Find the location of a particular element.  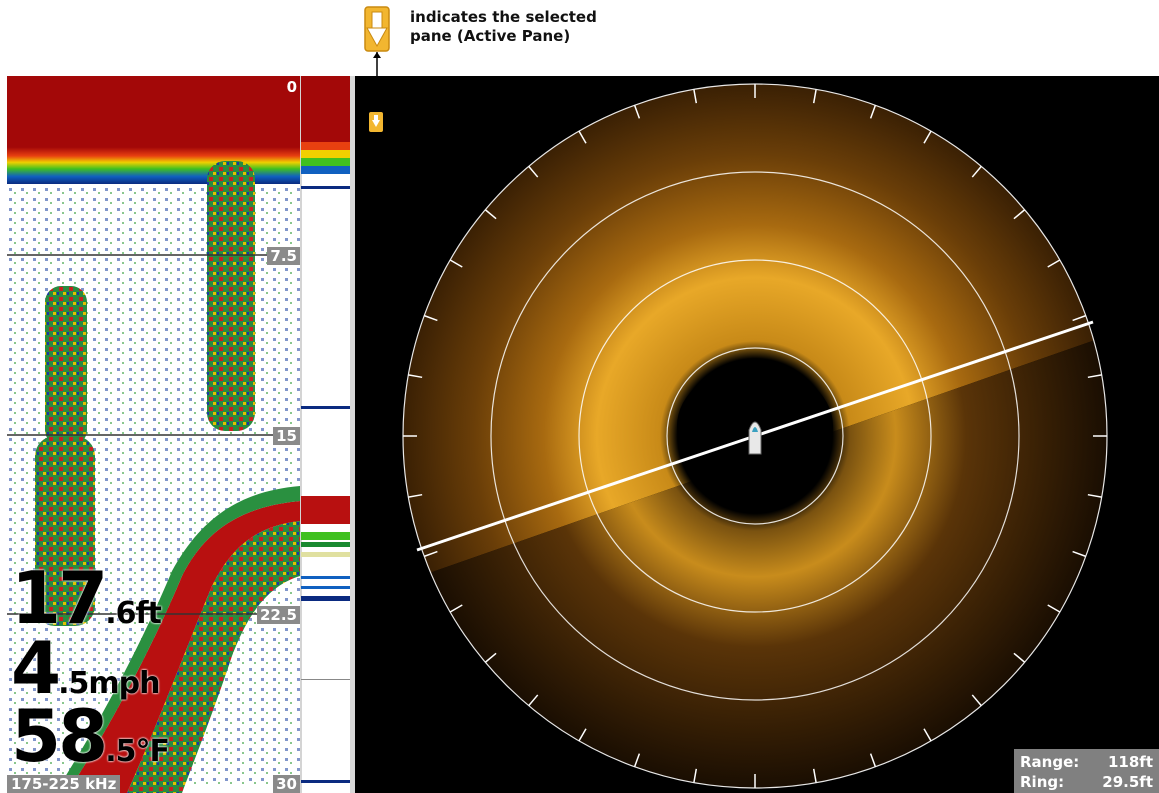

depth-scale-0: 0 is located at coordinates (291, 87).